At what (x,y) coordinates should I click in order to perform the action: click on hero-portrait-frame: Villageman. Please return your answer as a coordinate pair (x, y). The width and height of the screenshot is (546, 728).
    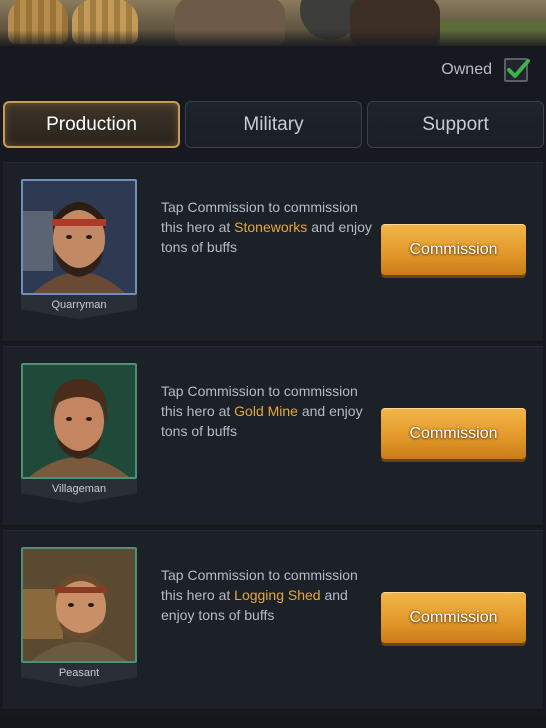
    Looking at the image, I should click on (79, 433).